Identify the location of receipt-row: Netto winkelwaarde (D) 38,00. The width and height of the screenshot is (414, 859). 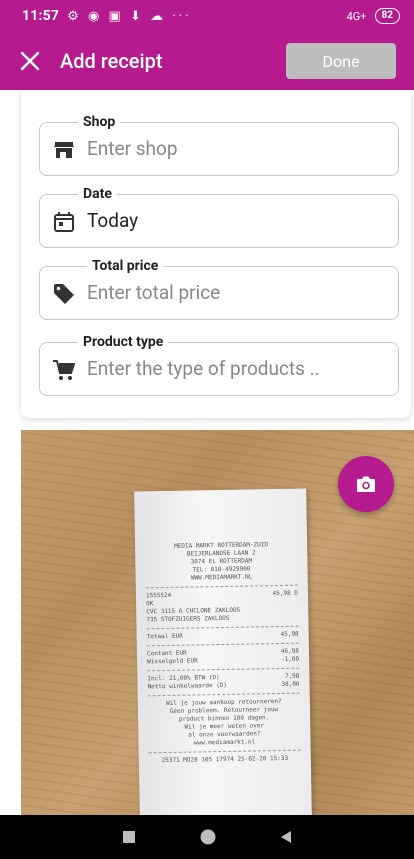
(223, 686).